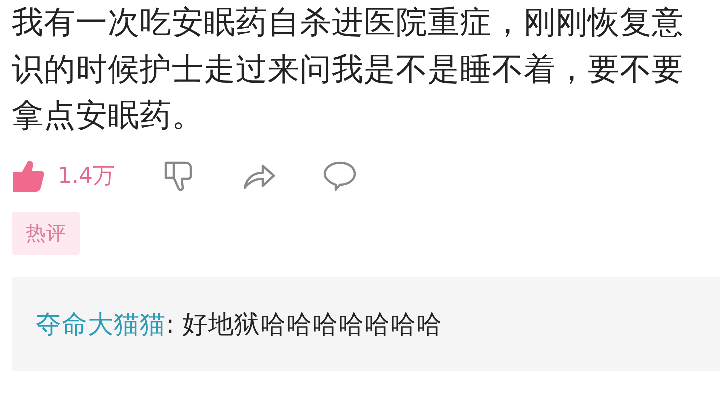 The image size is (720, 405). Describe the element at coordinates (101, 324) in the screenshot. I see `reply-username: 夺命大猫猫` at that location.